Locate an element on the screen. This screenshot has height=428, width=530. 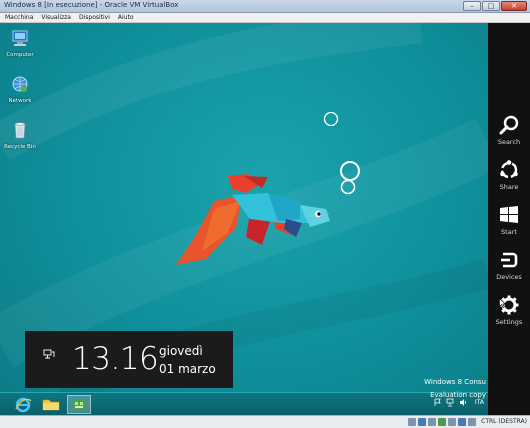
host-key-label: CTRL (DESTRA) is located at coordinates (504, 421).